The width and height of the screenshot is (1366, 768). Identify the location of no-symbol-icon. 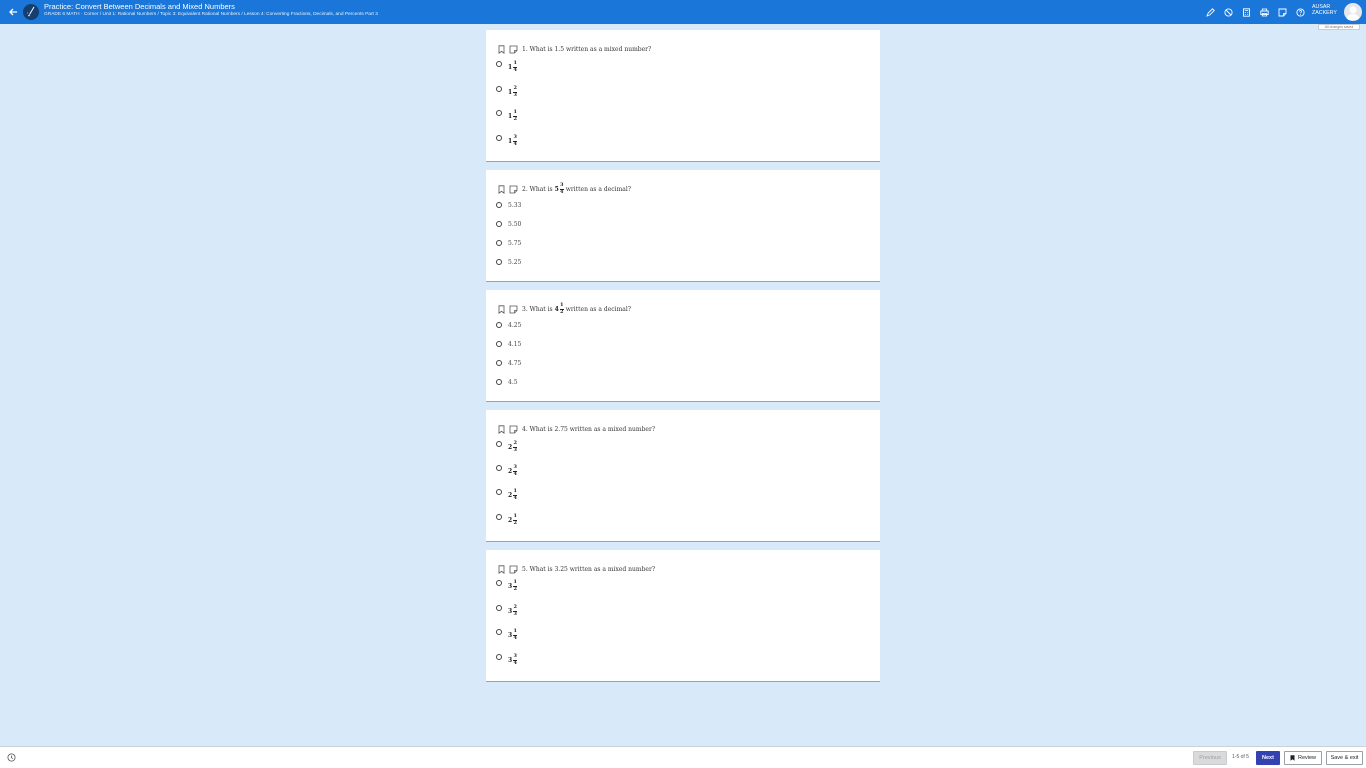
(1228, 12).